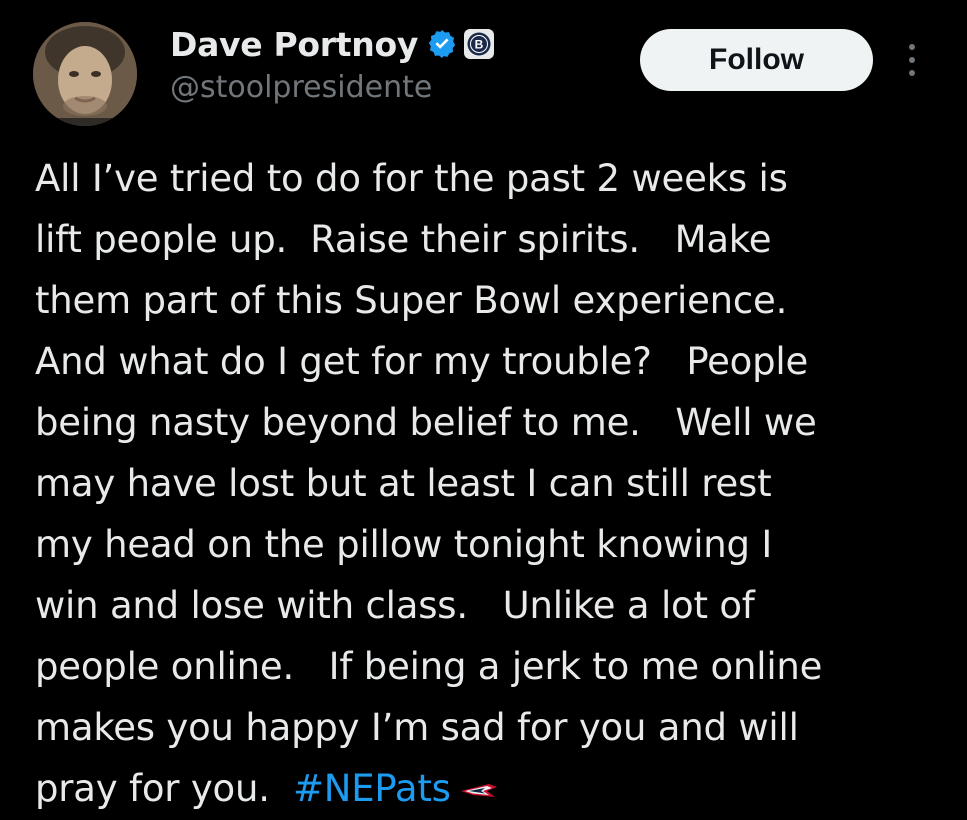 This screenshot has height=820, width=967. Describe the element at coordinates (912, 60) in the screenshot. I see `more-options-icon` at that location.